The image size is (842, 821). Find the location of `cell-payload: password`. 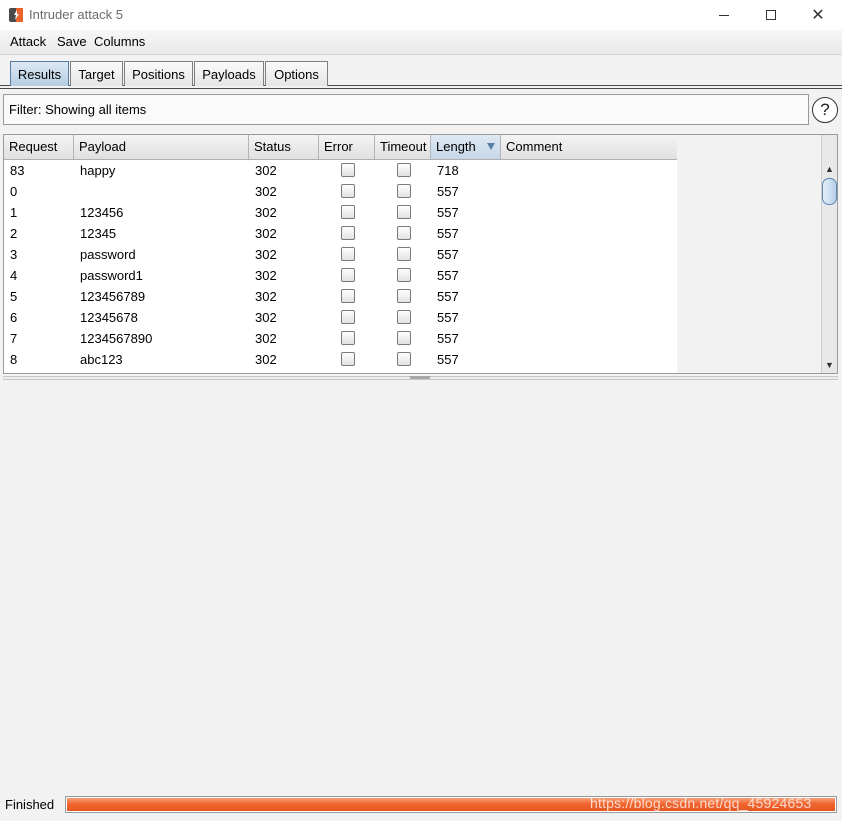

cell-payload: password is located at coordinates (108, 254).